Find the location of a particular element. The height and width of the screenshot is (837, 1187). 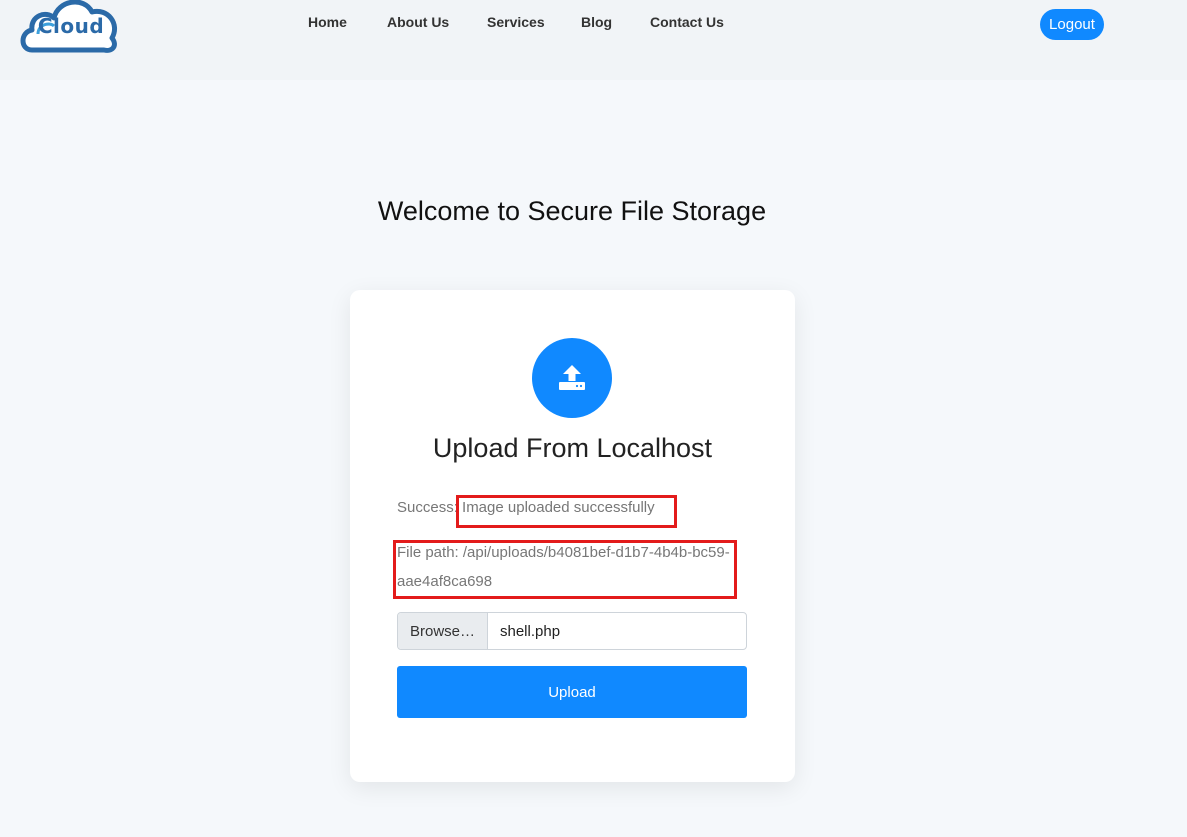

selected-file-name: shell.php is located at coordinates (530, 631).